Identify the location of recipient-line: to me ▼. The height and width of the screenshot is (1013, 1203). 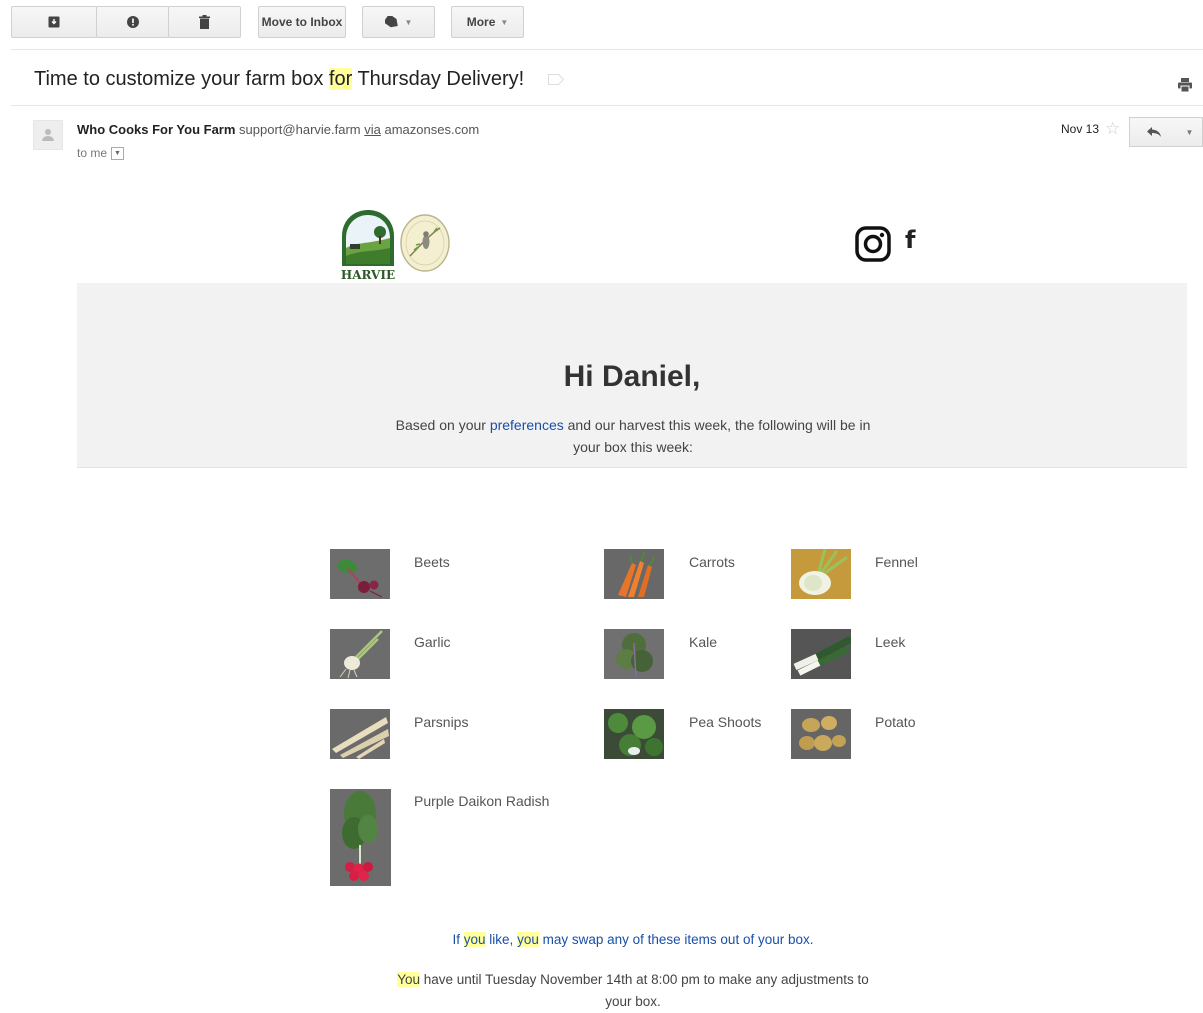
(101, 153).